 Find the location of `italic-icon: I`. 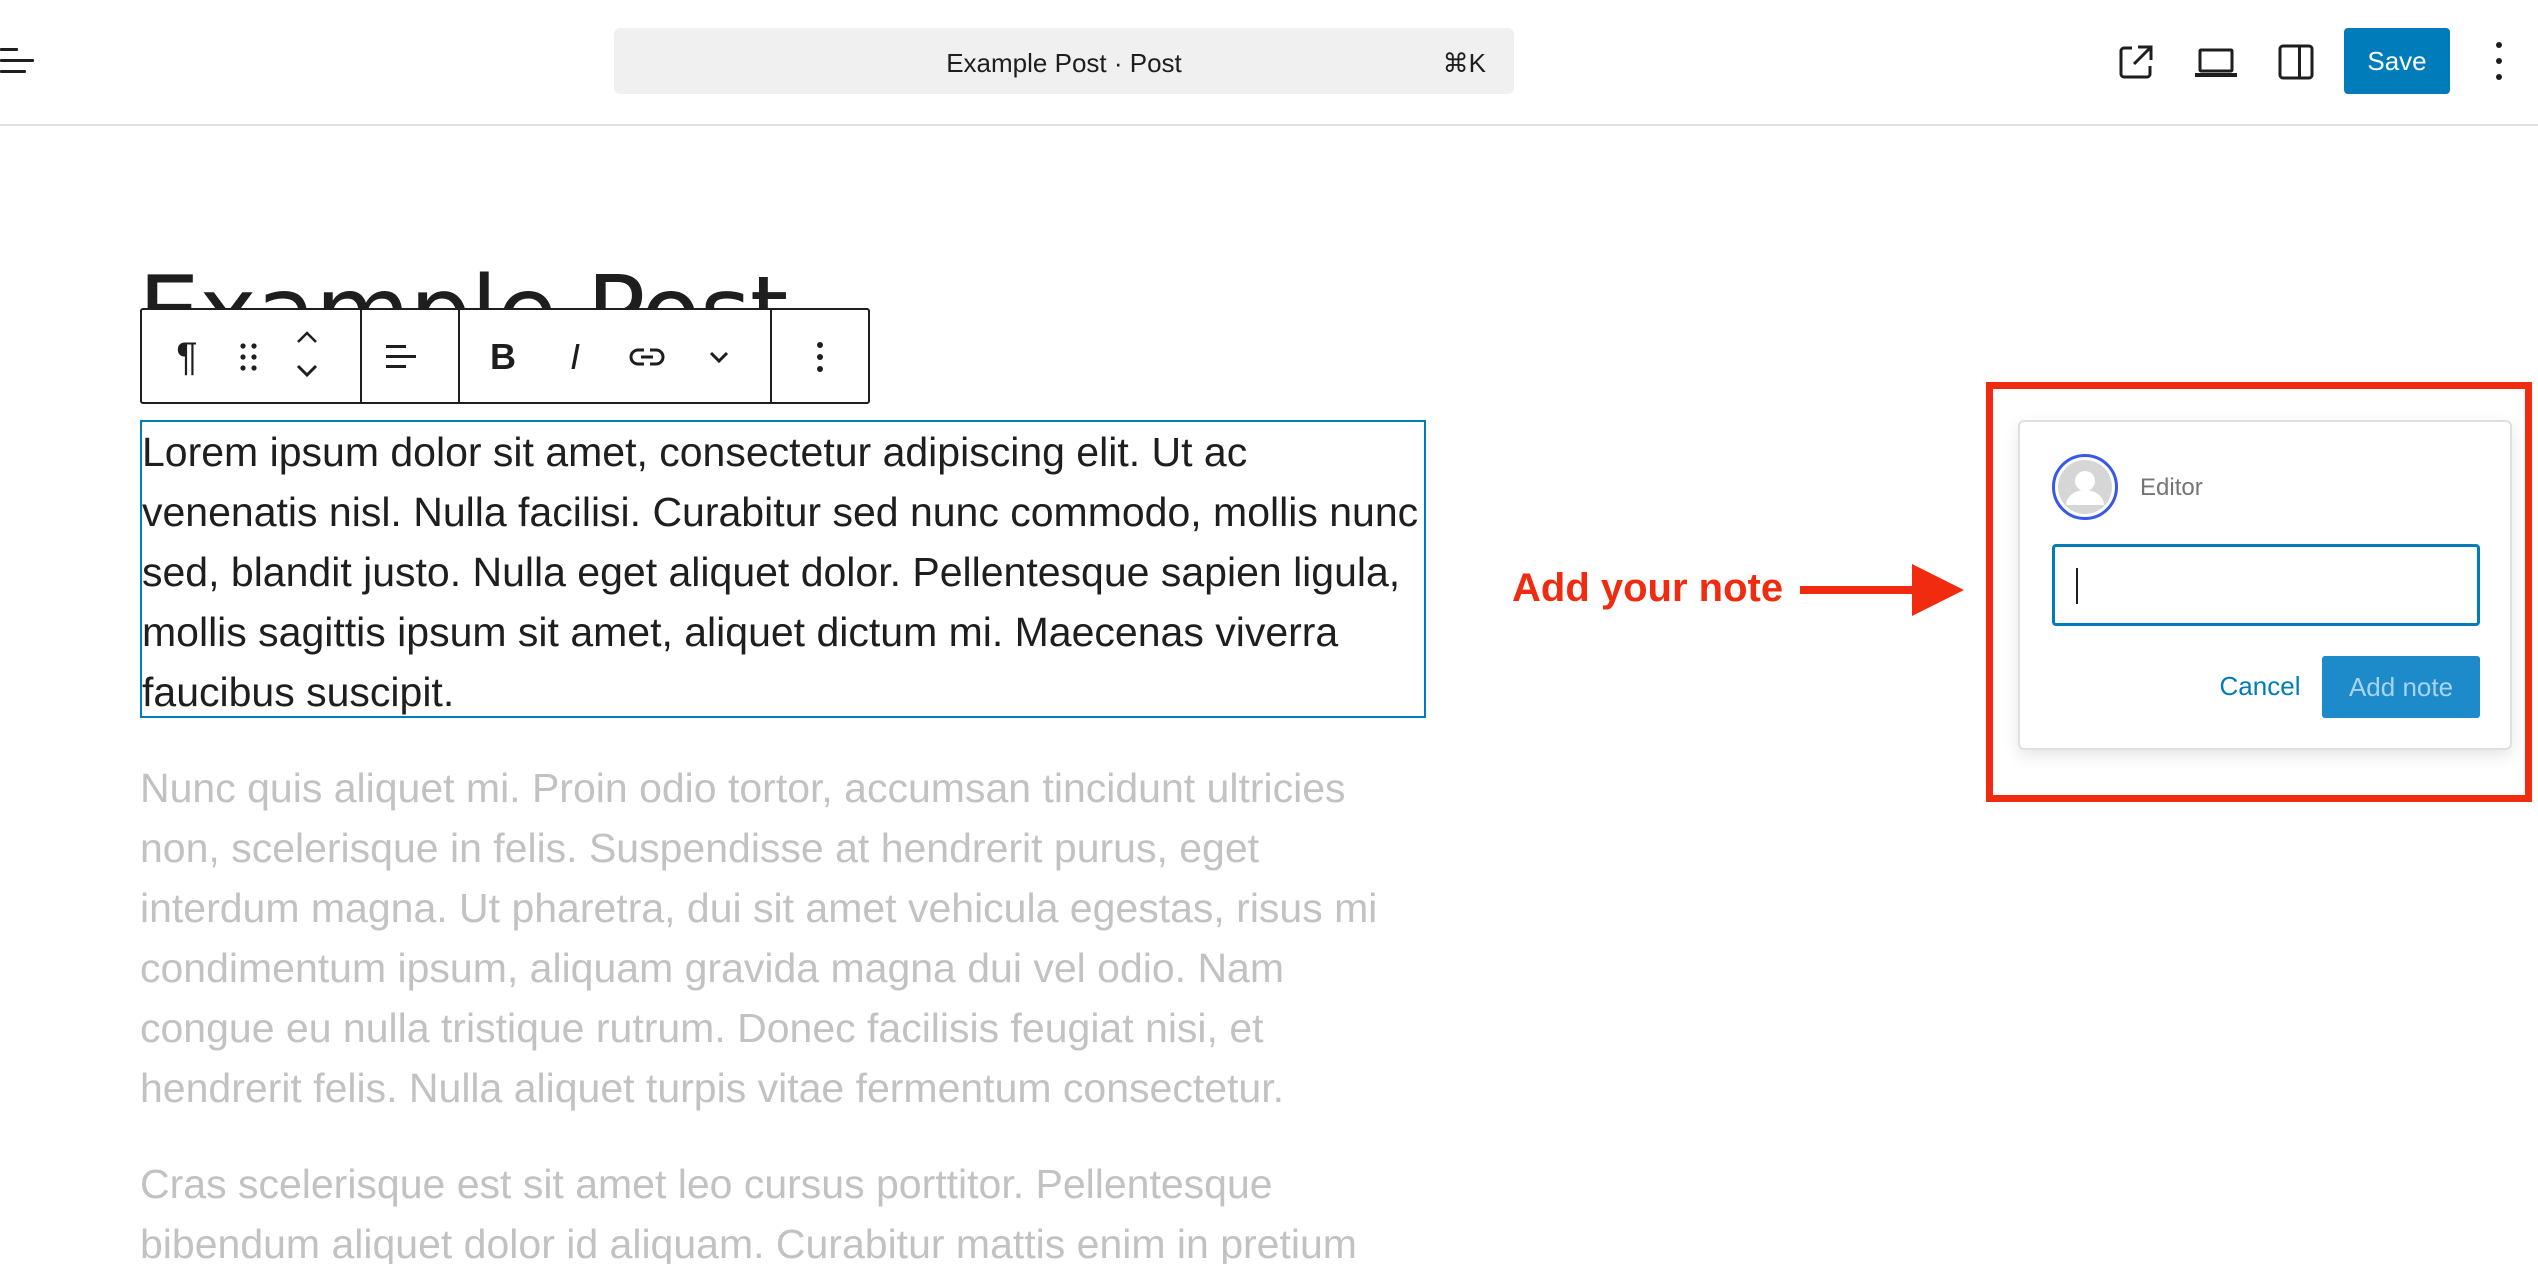

italic-icon: I is located at coordinates (575, 357).